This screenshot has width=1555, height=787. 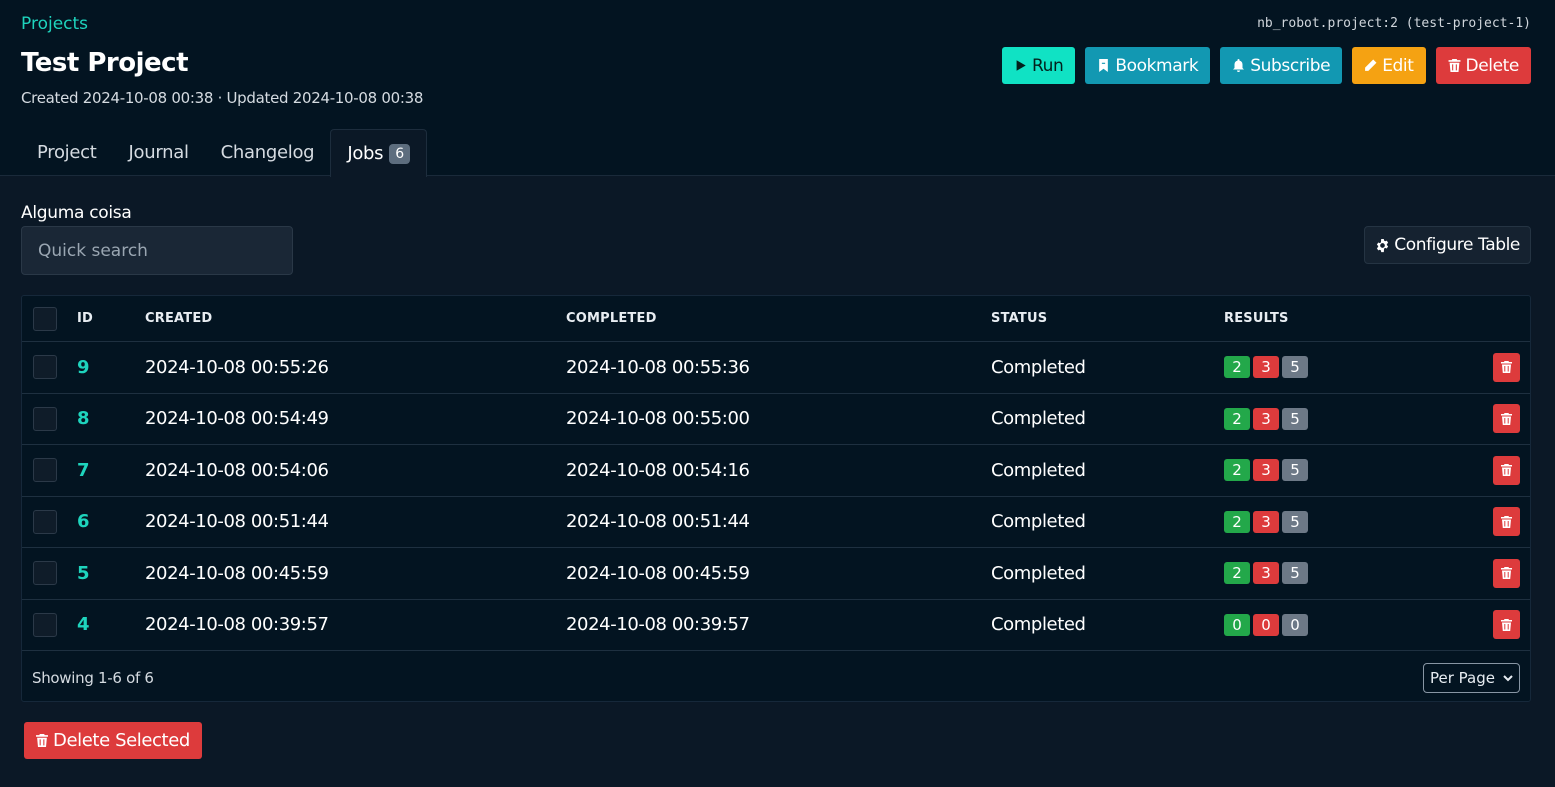 I want to click on created-cell: 2024-10-08 00:54:06, so click(x=237, y=470).